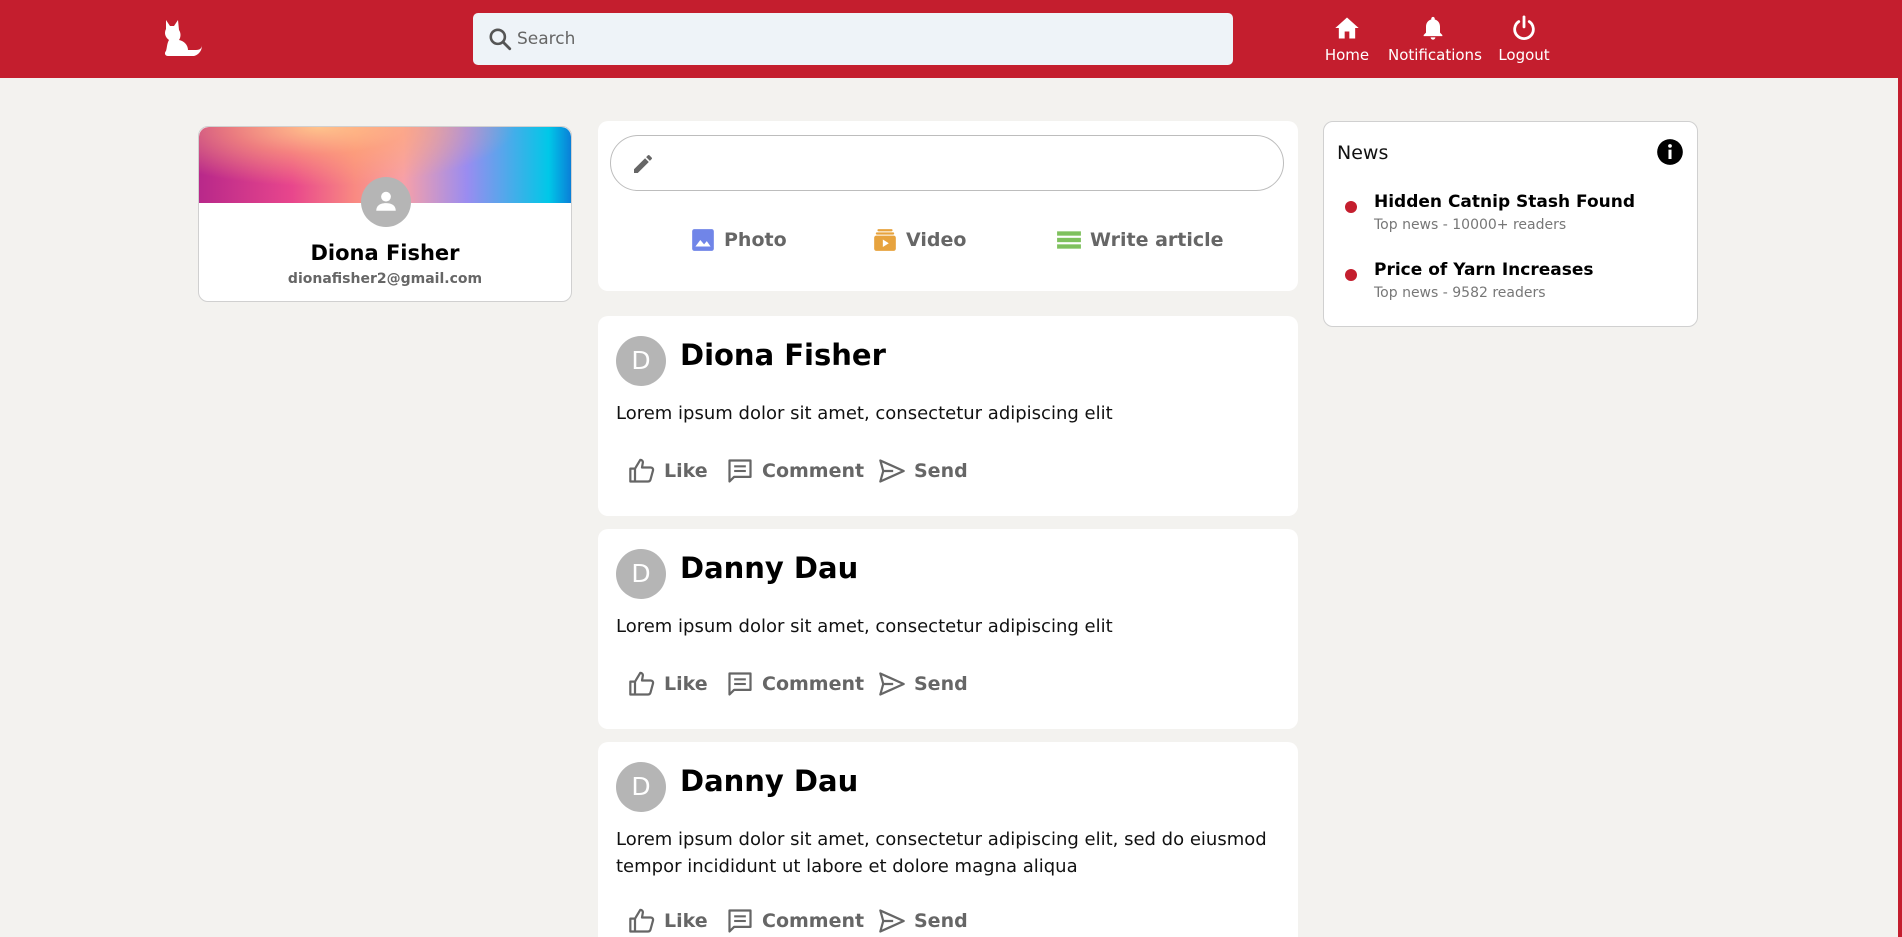  I want to click on nav-home: Home, so click(1347, 40).